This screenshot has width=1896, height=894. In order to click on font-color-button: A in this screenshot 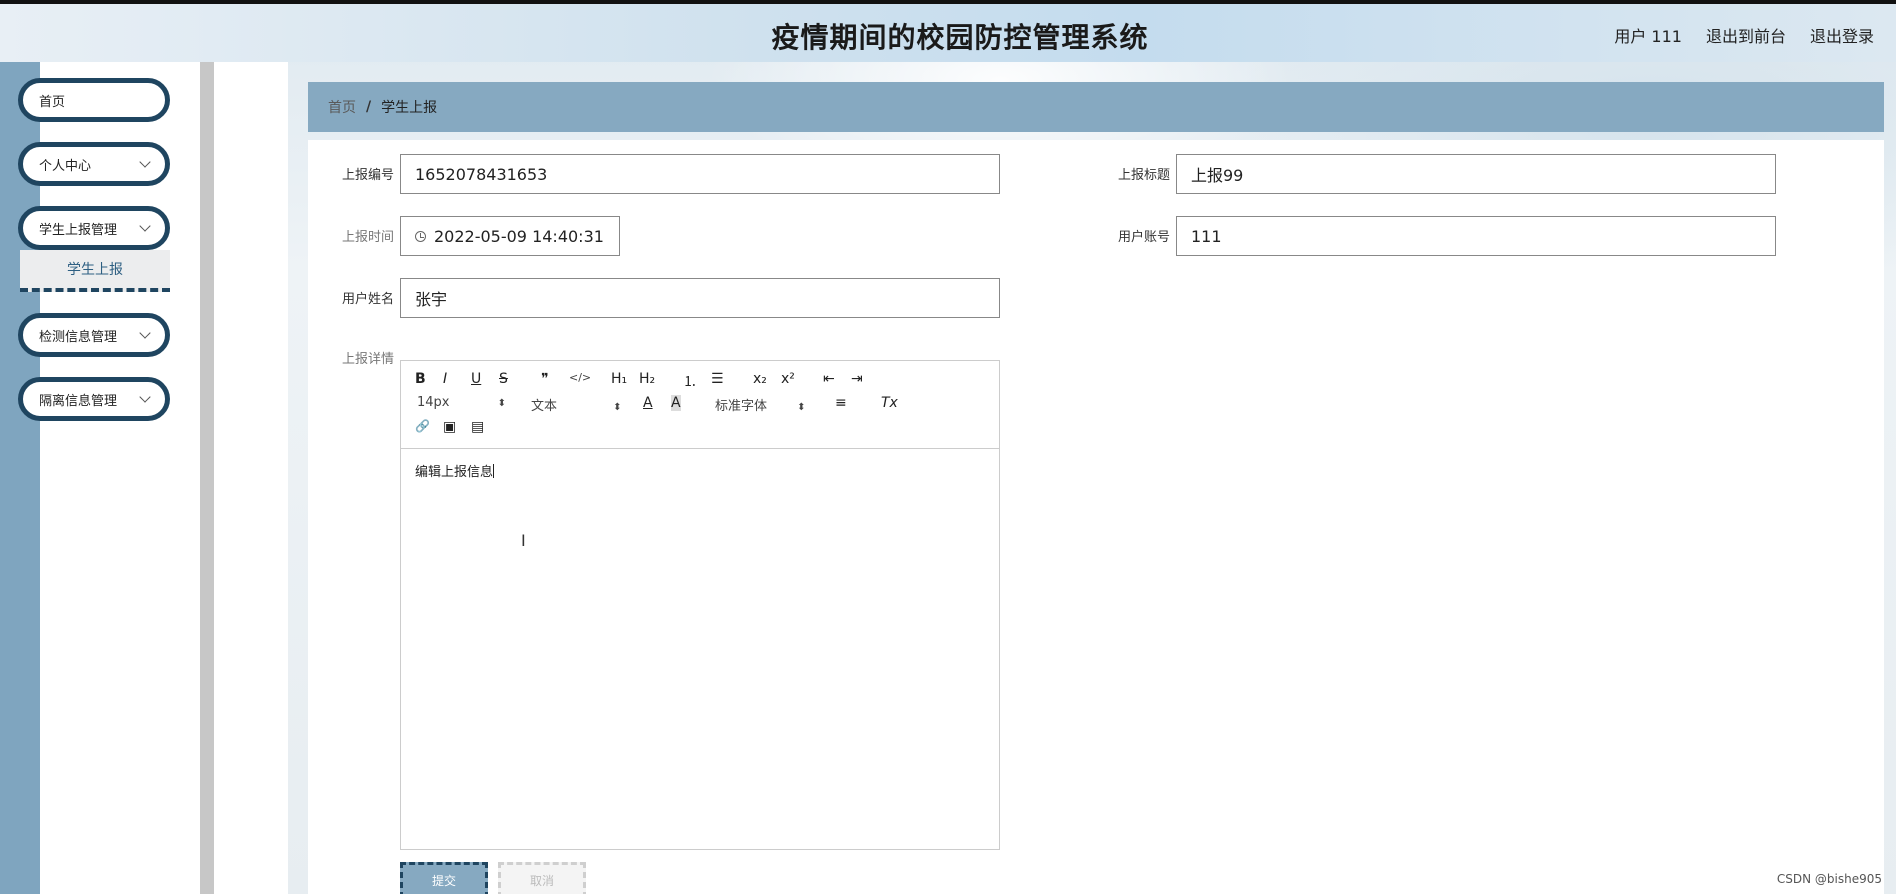, I will do `click(648, 403)`.